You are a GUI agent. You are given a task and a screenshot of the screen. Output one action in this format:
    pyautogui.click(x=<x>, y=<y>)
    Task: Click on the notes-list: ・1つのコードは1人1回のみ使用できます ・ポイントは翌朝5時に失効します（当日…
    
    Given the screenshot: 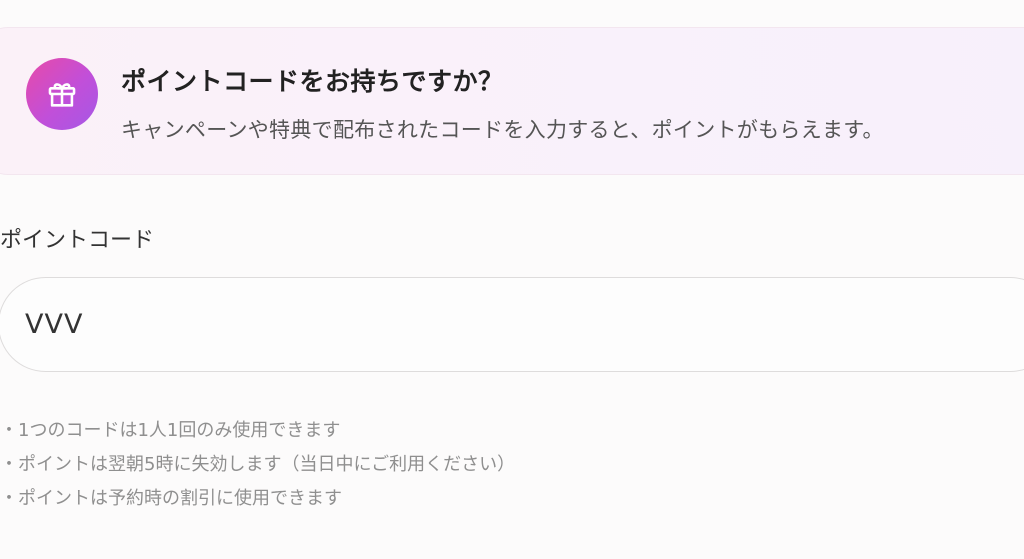 What is the action you would take?
    pyautogui.click(x=257, y=468)
    